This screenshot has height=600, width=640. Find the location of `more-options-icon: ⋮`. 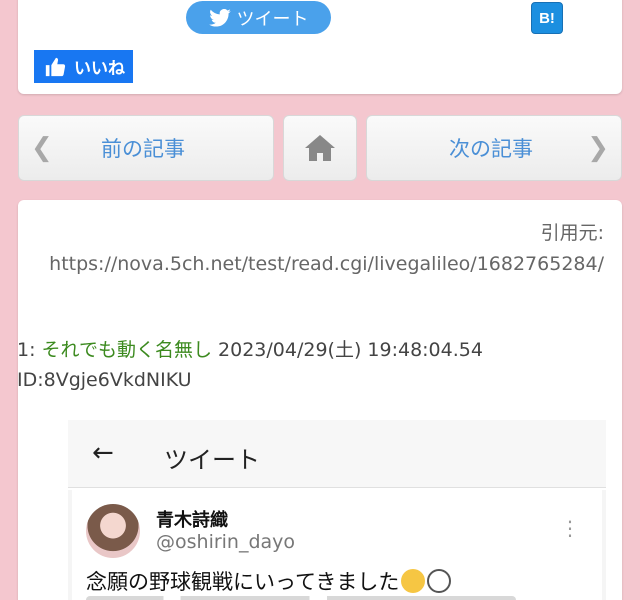

more-options-icon: ⋮ is located at coordinates (570, 528).